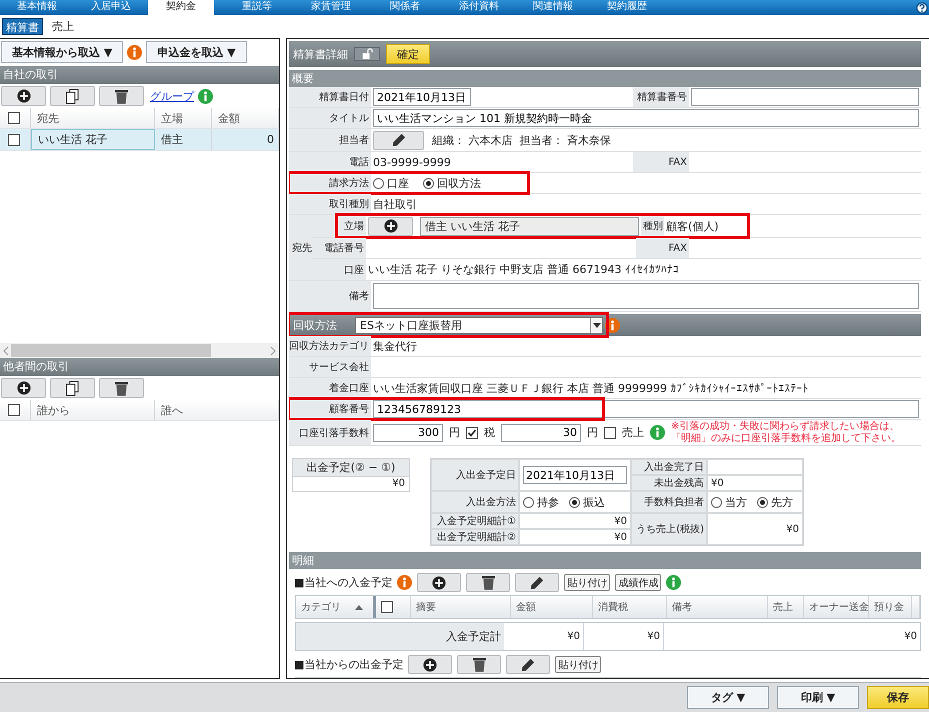 This screenshot has width=929, height=712. What do you see at coordinates (331, 7) in the screenshot?
I see `tab: 家賃管理` at bounding box center [331, 7].